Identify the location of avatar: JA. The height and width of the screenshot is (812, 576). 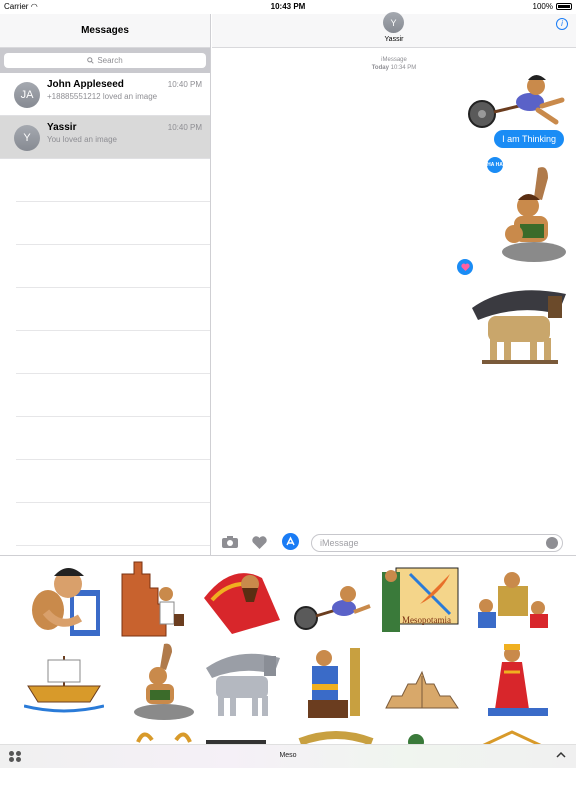
(27, 95).